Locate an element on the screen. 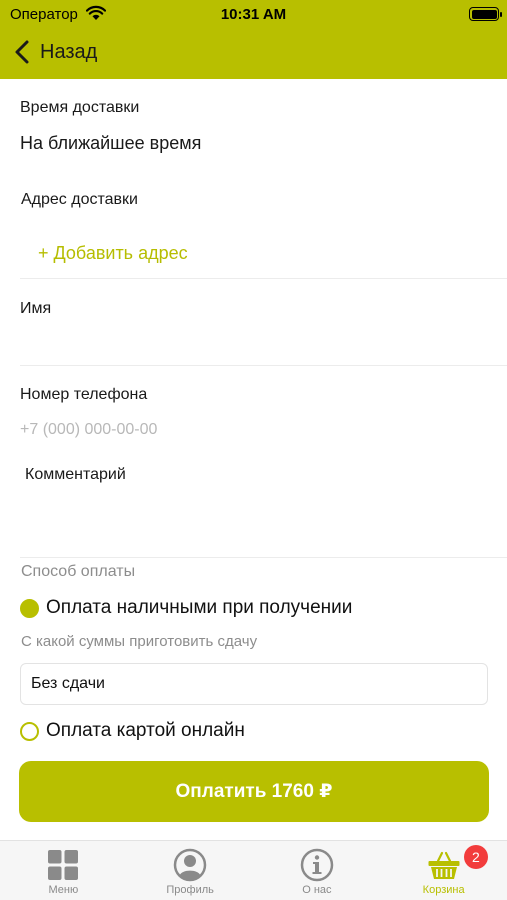 The image size is (507, 900). battery-icon is located at coordinates (485, 14).